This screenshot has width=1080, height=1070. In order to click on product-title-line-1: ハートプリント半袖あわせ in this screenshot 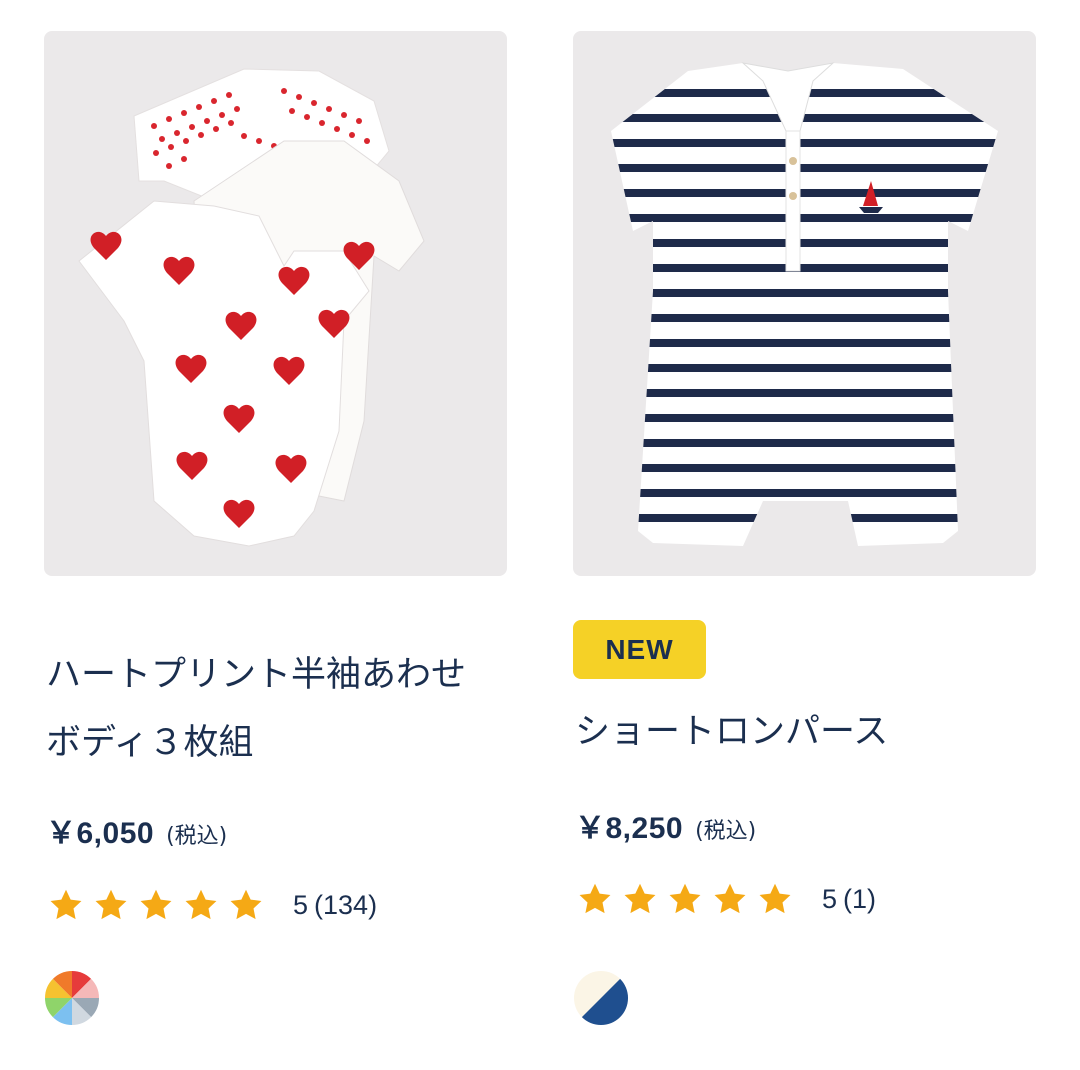, I will do `click(256, 675)`.